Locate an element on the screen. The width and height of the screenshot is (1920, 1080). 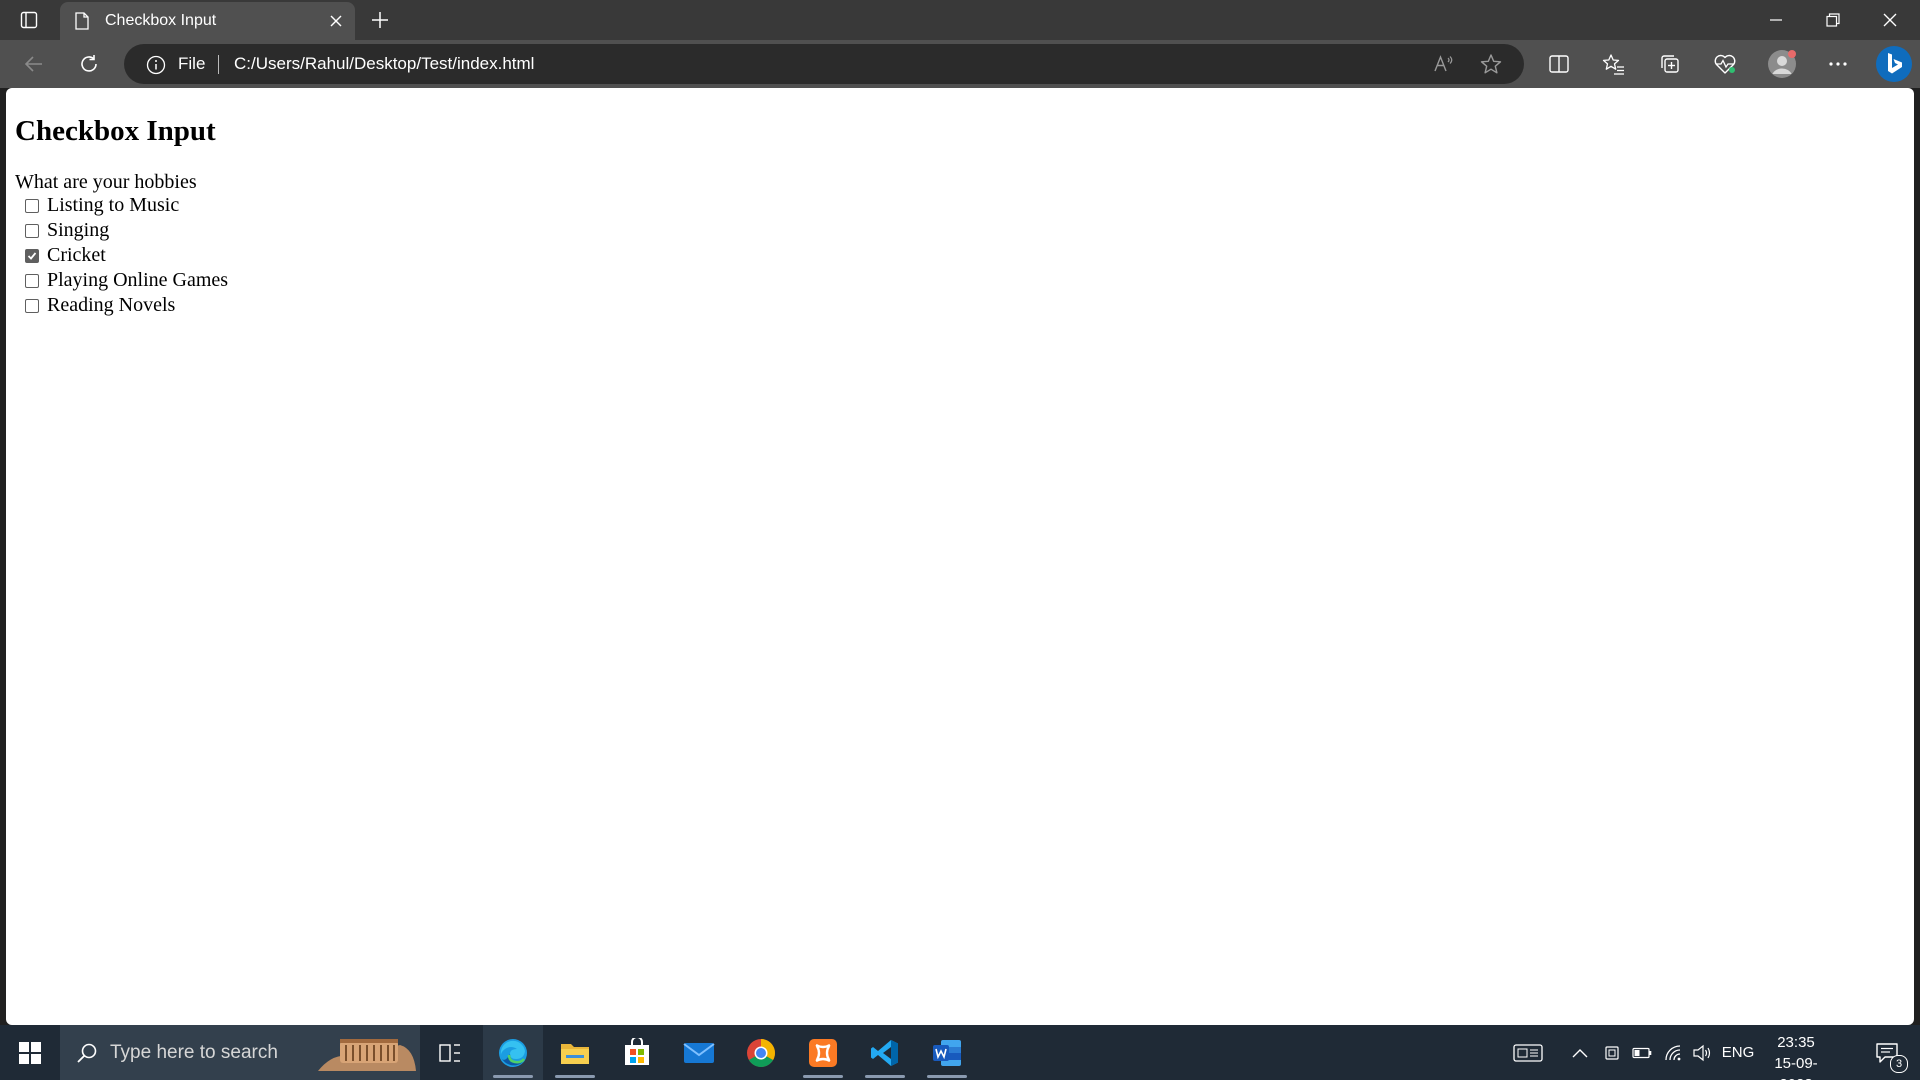
address-separator is located at coordinates (218, 64).